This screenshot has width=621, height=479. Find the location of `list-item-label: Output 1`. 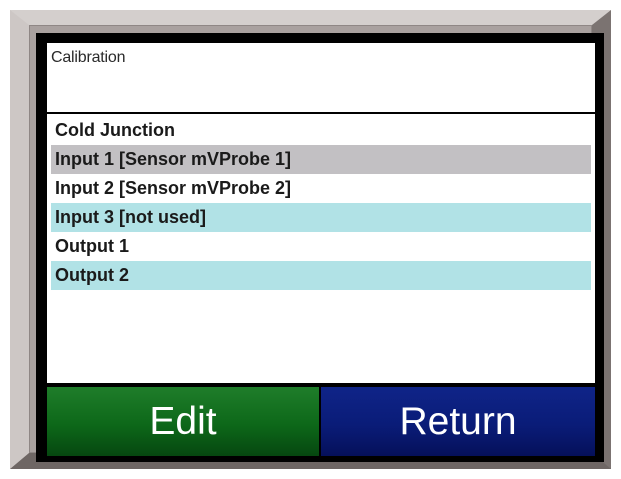

list-item-label: Output 1 is located at coordinates (92, 246).